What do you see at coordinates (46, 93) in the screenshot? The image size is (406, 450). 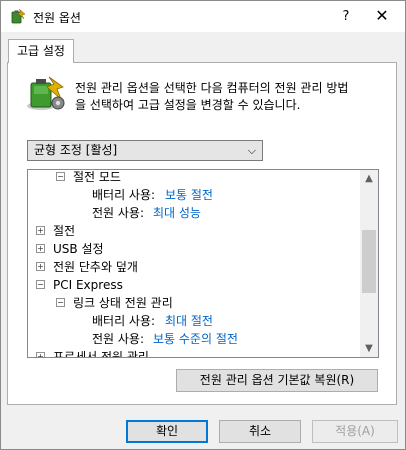 I see `battery-settings-icon` at bounding box center [46, 93].